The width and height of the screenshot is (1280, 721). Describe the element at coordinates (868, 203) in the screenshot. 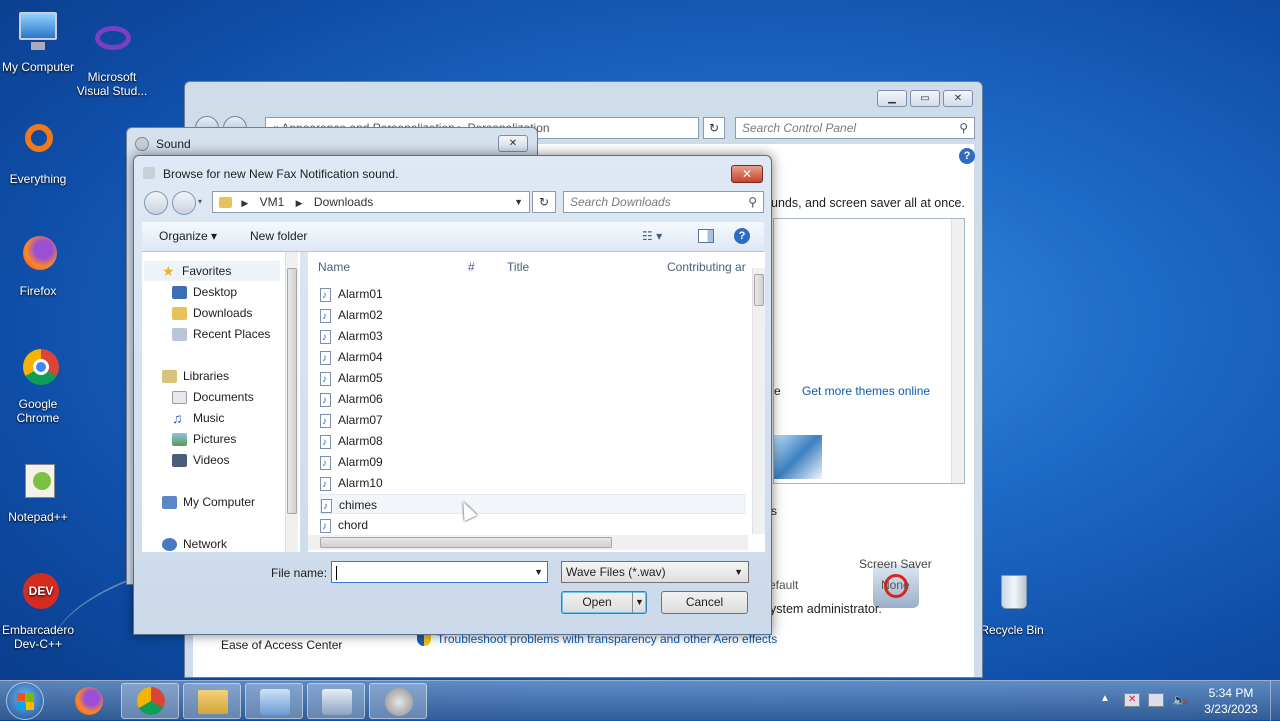

I see `description-text: unds, and screen saver all at once.` at that location.